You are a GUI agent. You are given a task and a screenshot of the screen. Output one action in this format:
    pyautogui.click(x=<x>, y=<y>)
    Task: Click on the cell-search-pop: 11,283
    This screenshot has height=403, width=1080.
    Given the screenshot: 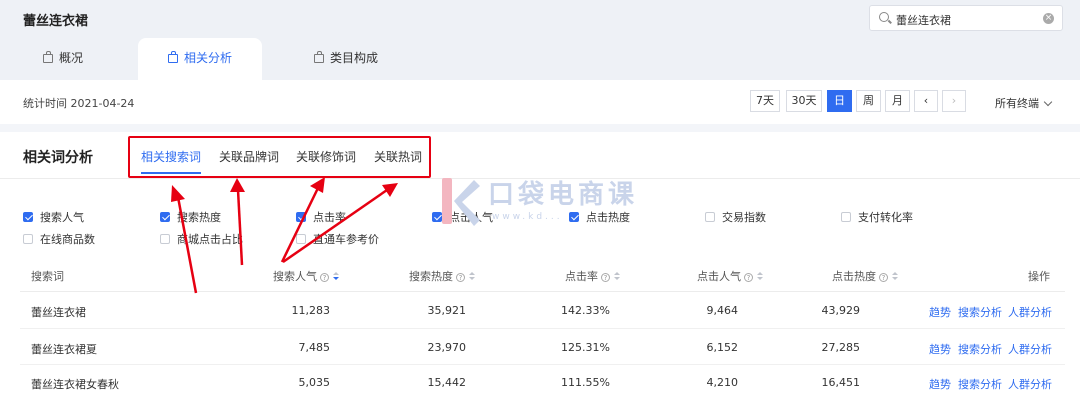 What is the action you would take?
    pyautogui.click(x=311, y=310)
    